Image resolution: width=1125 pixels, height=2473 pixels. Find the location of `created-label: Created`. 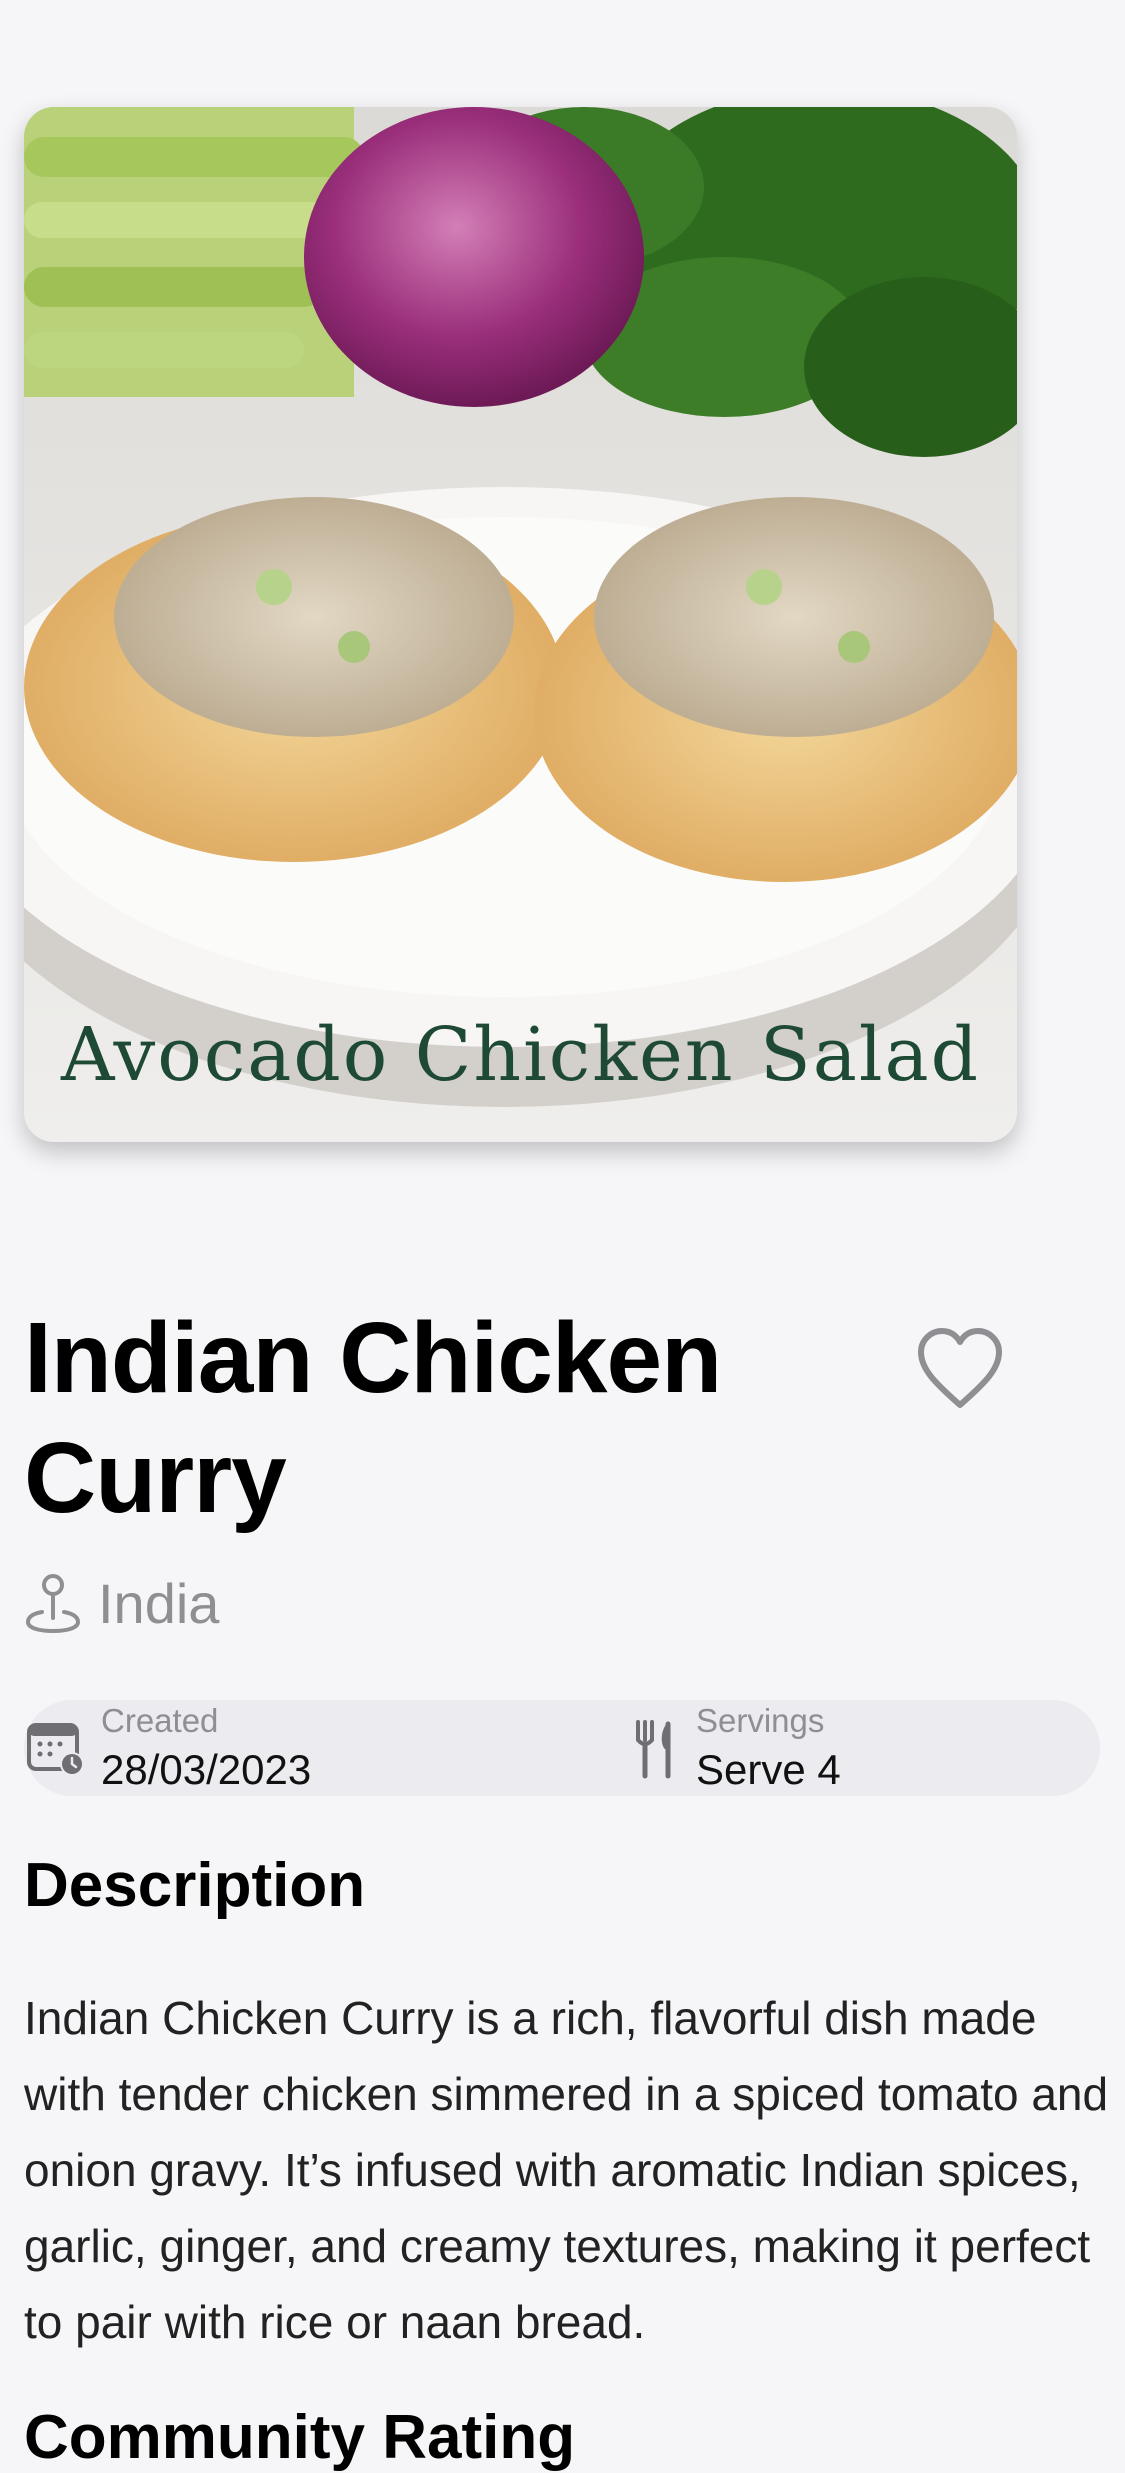

created-label: Created is located at coordinates (160, 1720).